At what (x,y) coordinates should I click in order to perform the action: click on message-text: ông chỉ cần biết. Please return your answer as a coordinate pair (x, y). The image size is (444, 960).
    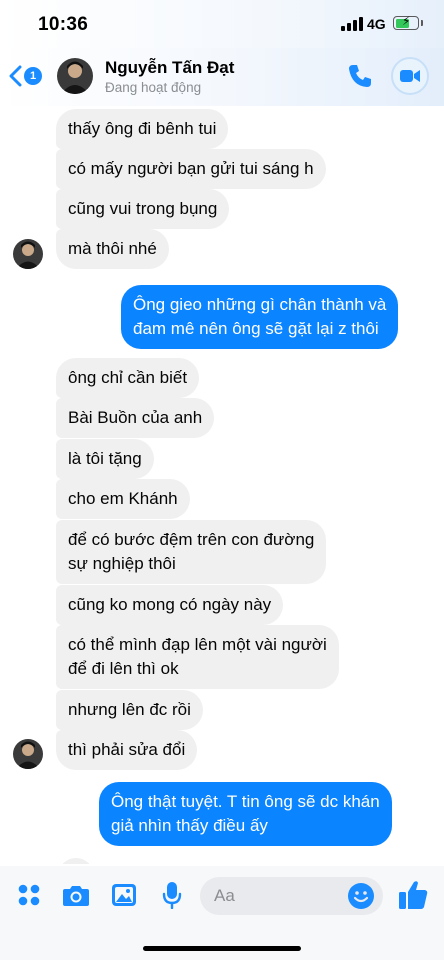
    Looking at the image, I should click on (128, 377).